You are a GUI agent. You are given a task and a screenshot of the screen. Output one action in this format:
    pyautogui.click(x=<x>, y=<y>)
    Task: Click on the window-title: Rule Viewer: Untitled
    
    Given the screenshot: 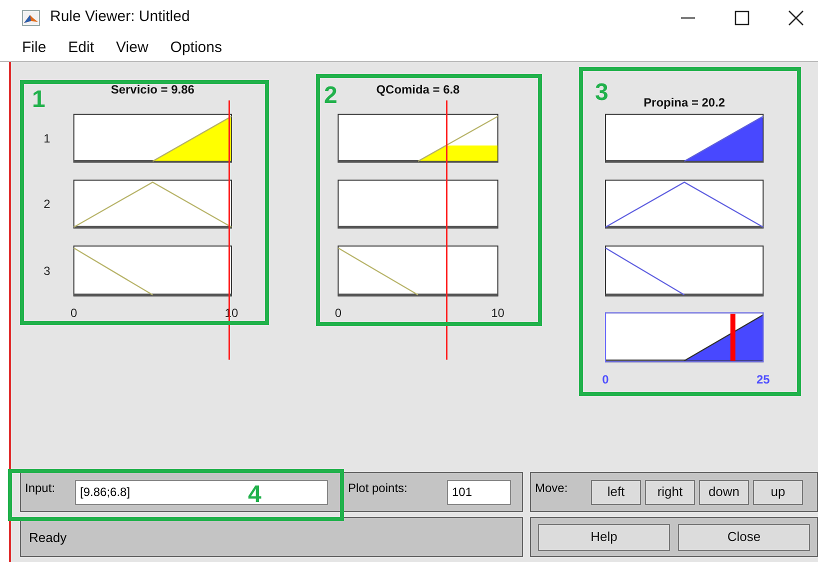 What is the action you would take?
    pyautogui.click(x=120, y=17)
    